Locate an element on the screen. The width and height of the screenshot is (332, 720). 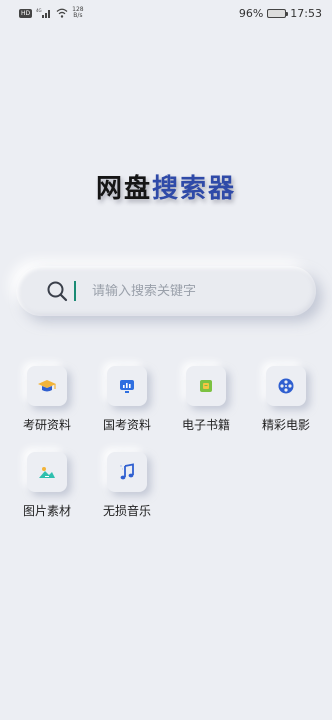
category-ebooks: 电子书籍 is located at coordinates (206, 399).